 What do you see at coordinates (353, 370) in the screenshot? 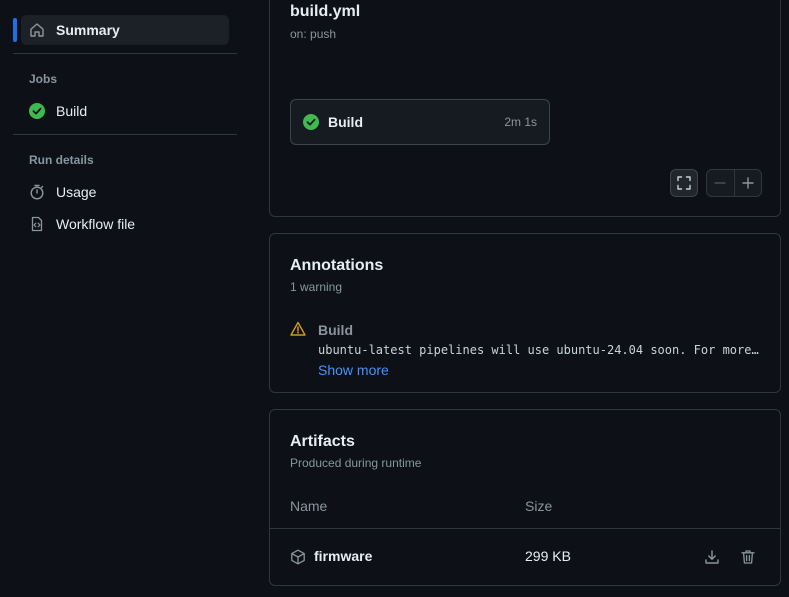
I see `show-more-link: Show more` at bounding box center [353, 370].